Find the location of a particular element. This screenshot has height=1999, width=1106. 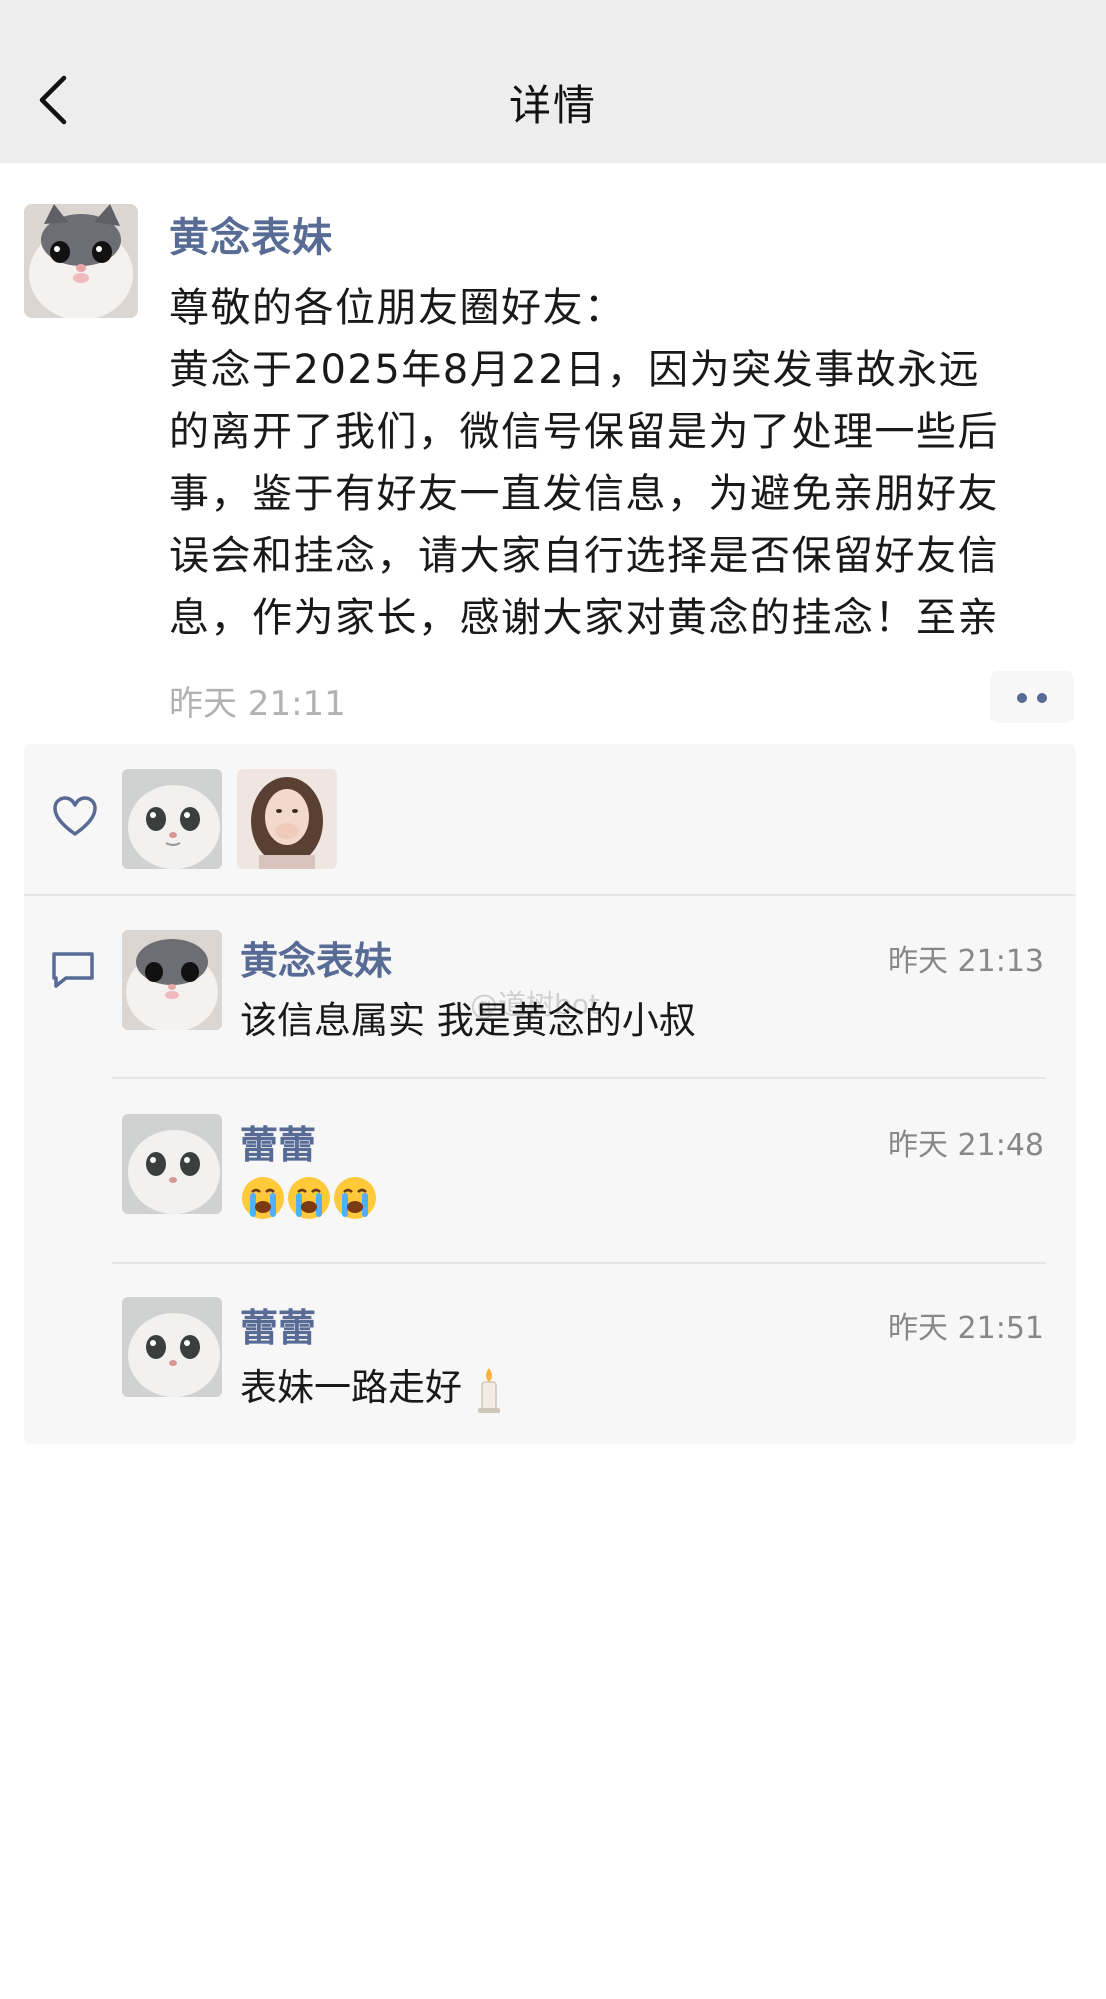

comment-item: 蕾蕾 昨天 21:48 is located at coordinates (550, 1204).